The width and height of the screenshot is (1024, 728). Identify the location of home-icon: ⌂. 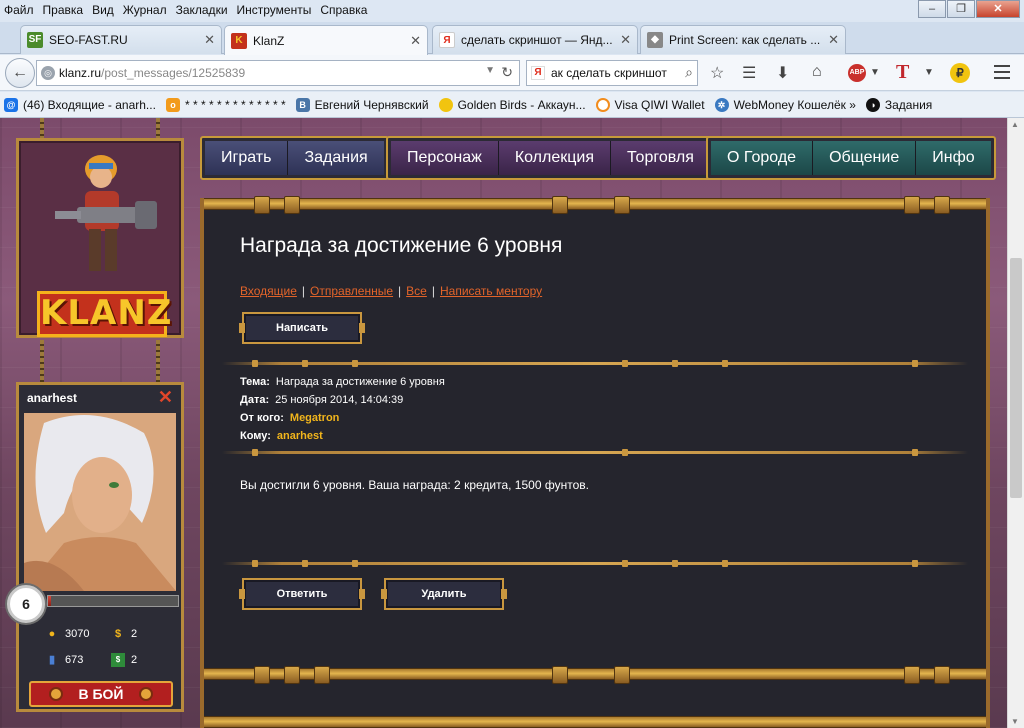
(817, 72).